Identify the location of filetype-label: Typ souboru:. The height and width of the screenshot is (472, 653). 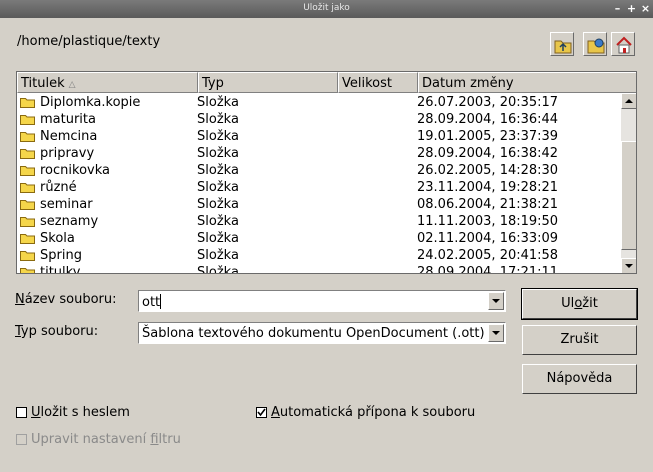
(57, 331).